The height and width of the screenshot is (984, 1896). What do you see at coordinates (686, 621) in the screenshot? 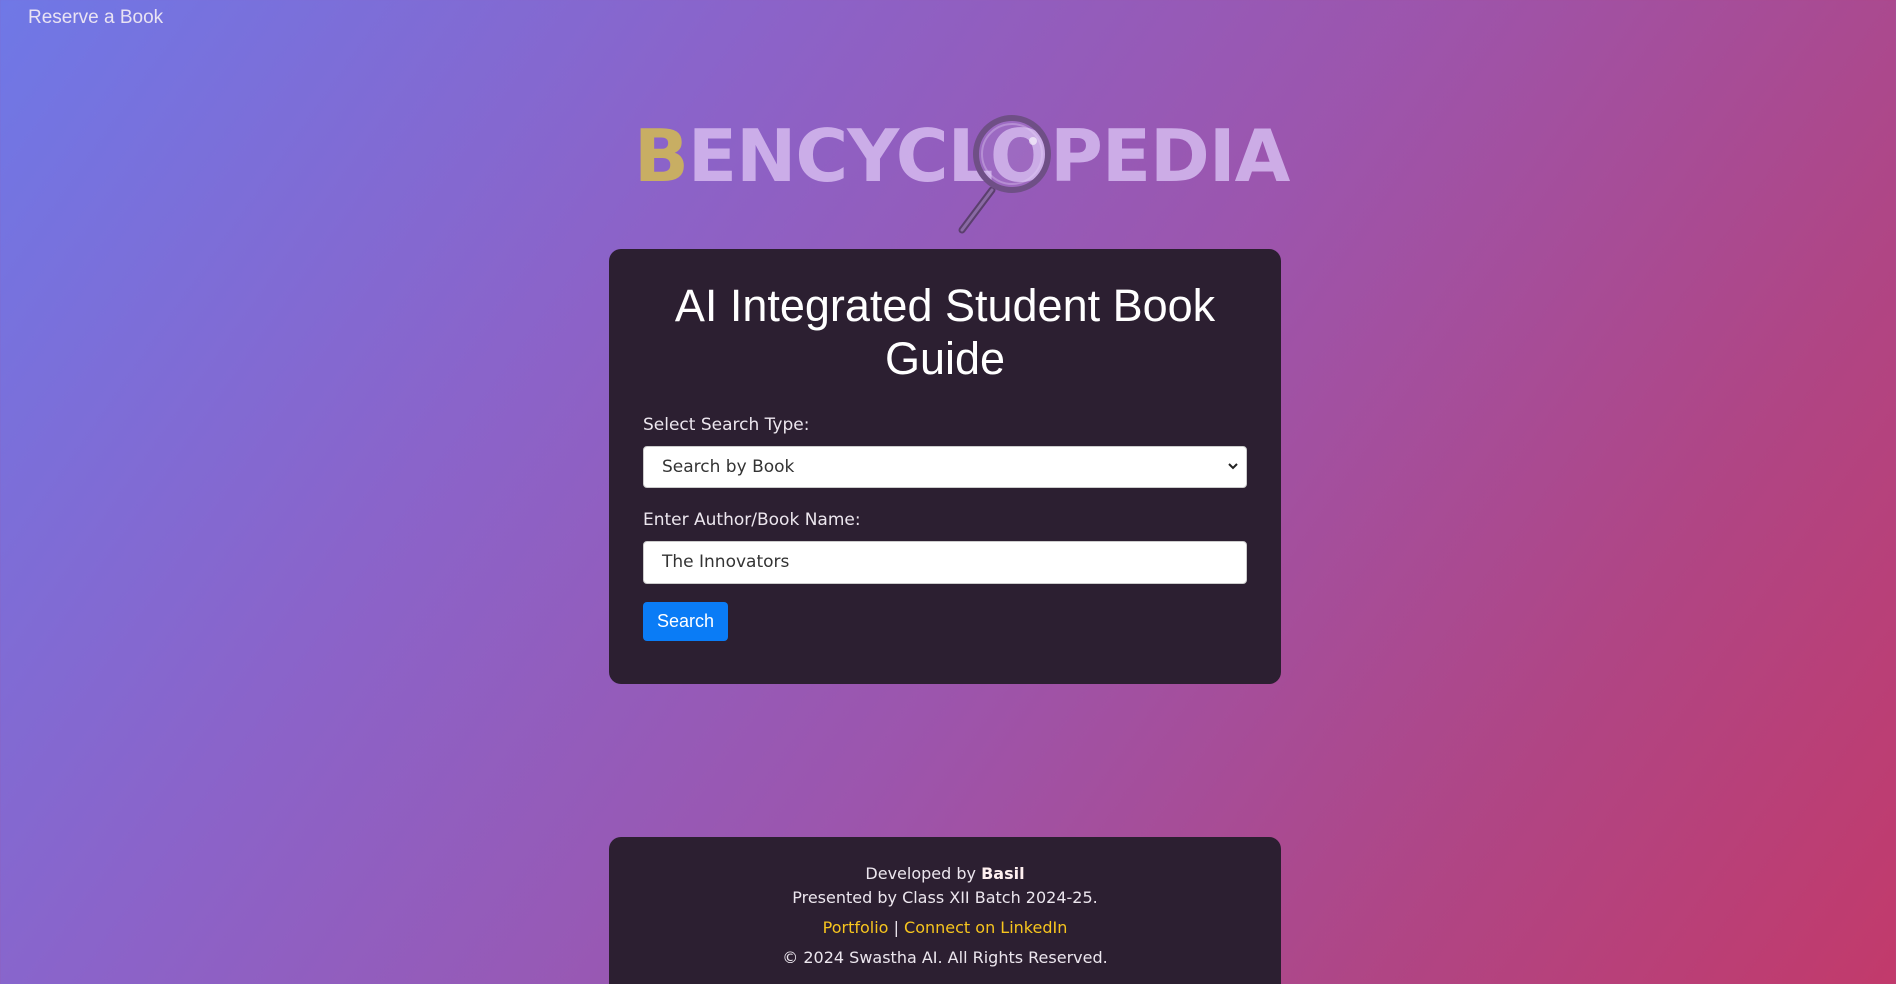
I see `search-button: Search` at bounding box center [686, 621].